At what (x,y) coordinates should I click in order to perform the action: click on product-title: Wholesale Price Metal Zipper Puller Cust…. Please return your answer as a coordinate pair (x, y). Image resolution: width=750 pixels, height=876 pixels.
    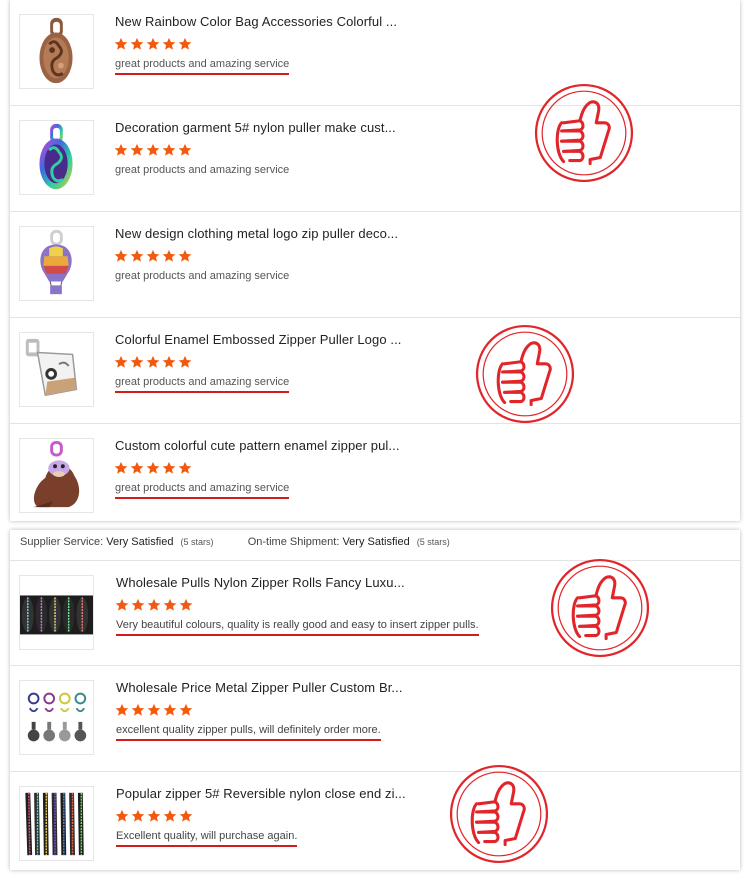
    Looking at the image, I should click on (259, 687).